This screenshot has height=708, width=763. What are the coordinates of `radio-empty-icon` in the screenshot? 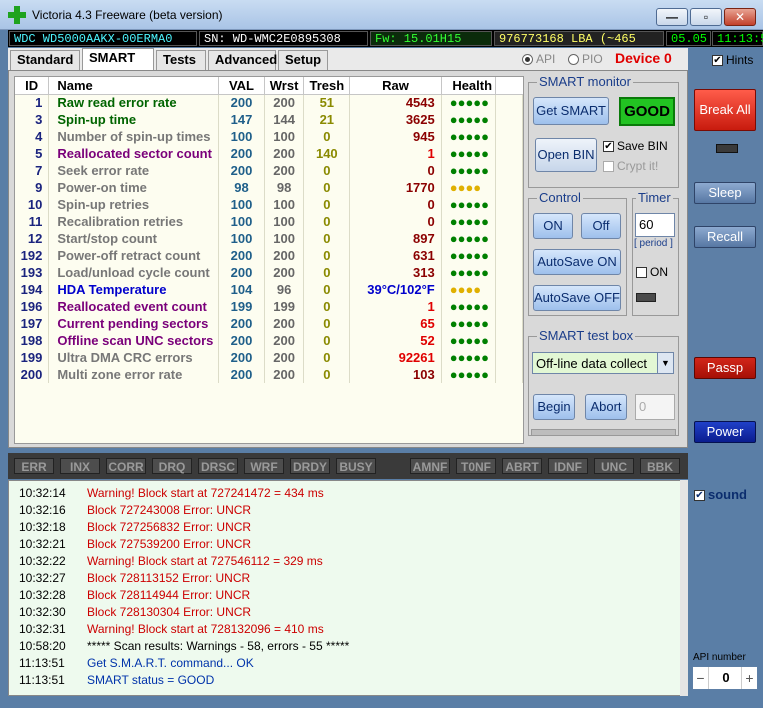 It's located at (573, 60).